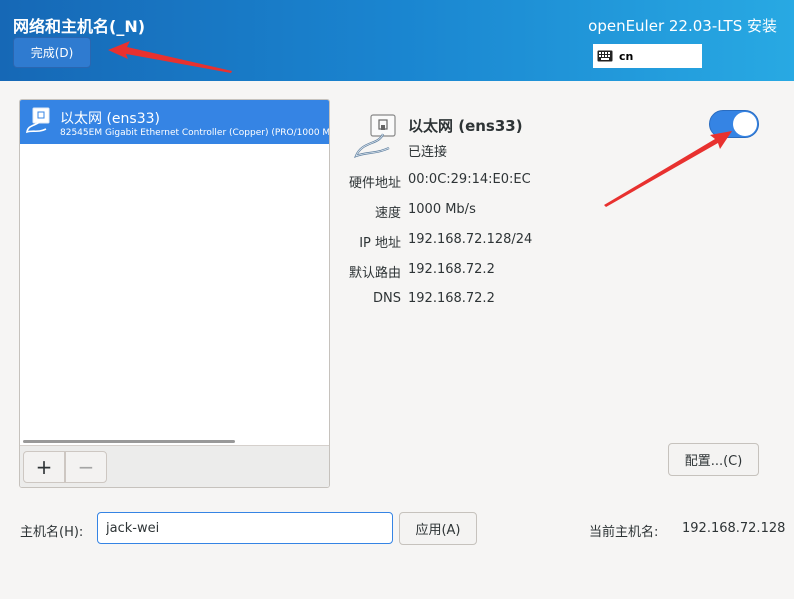 This screenshot has height=599, width=794. Describe the element at coordinates (375, 136) in the screenshot. I see `ethernet-device-icon` at that location.